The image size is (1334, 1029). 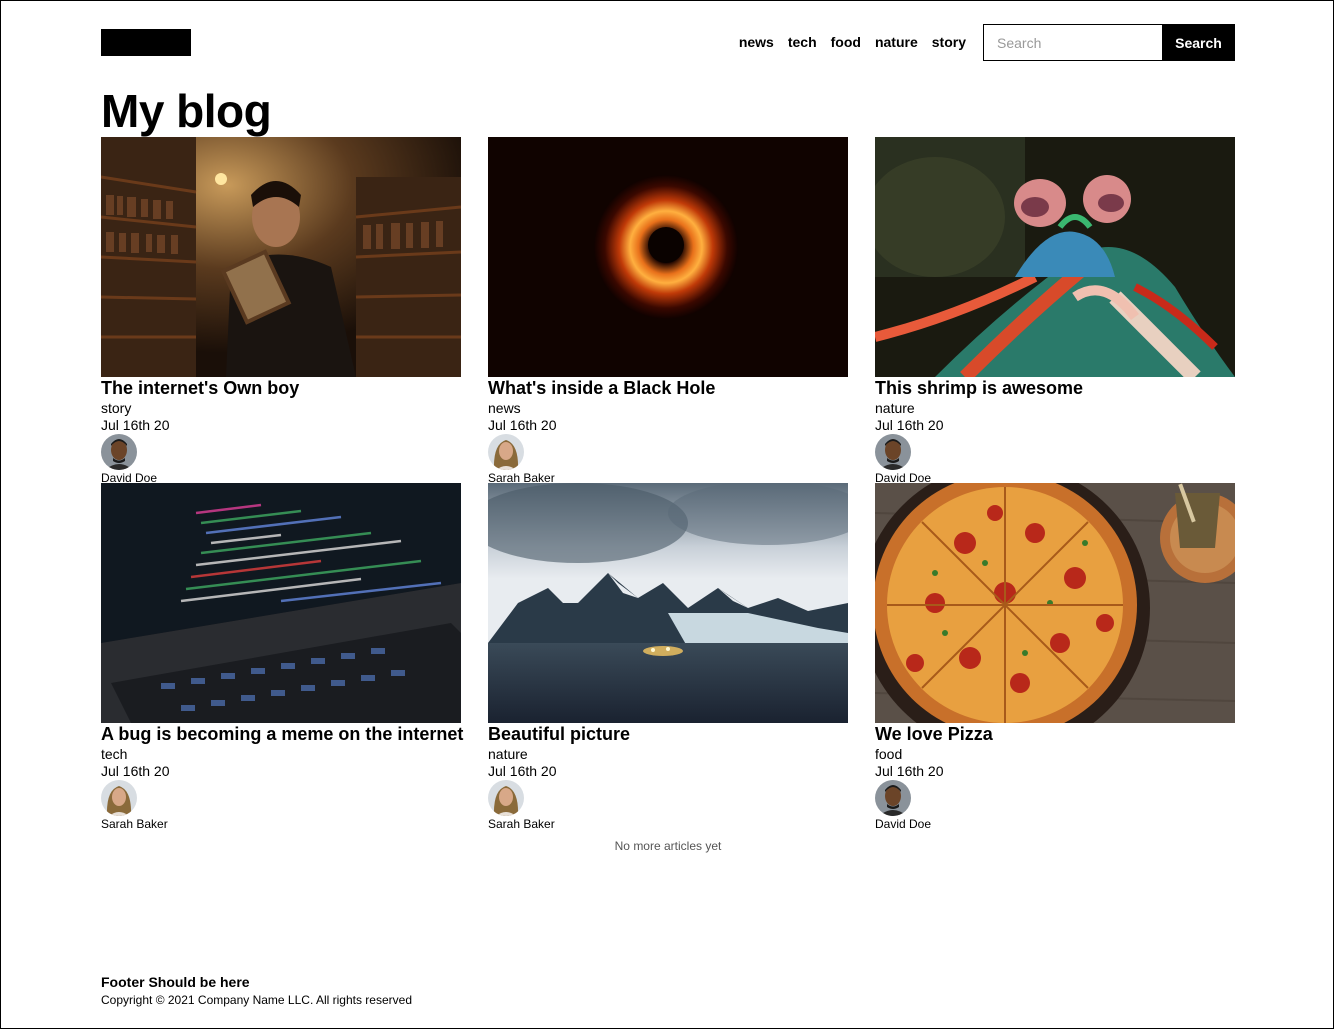 What do you see at coordinates (146, 42) in the screenshot?
I see `logo` at bounding box center [146, 42].